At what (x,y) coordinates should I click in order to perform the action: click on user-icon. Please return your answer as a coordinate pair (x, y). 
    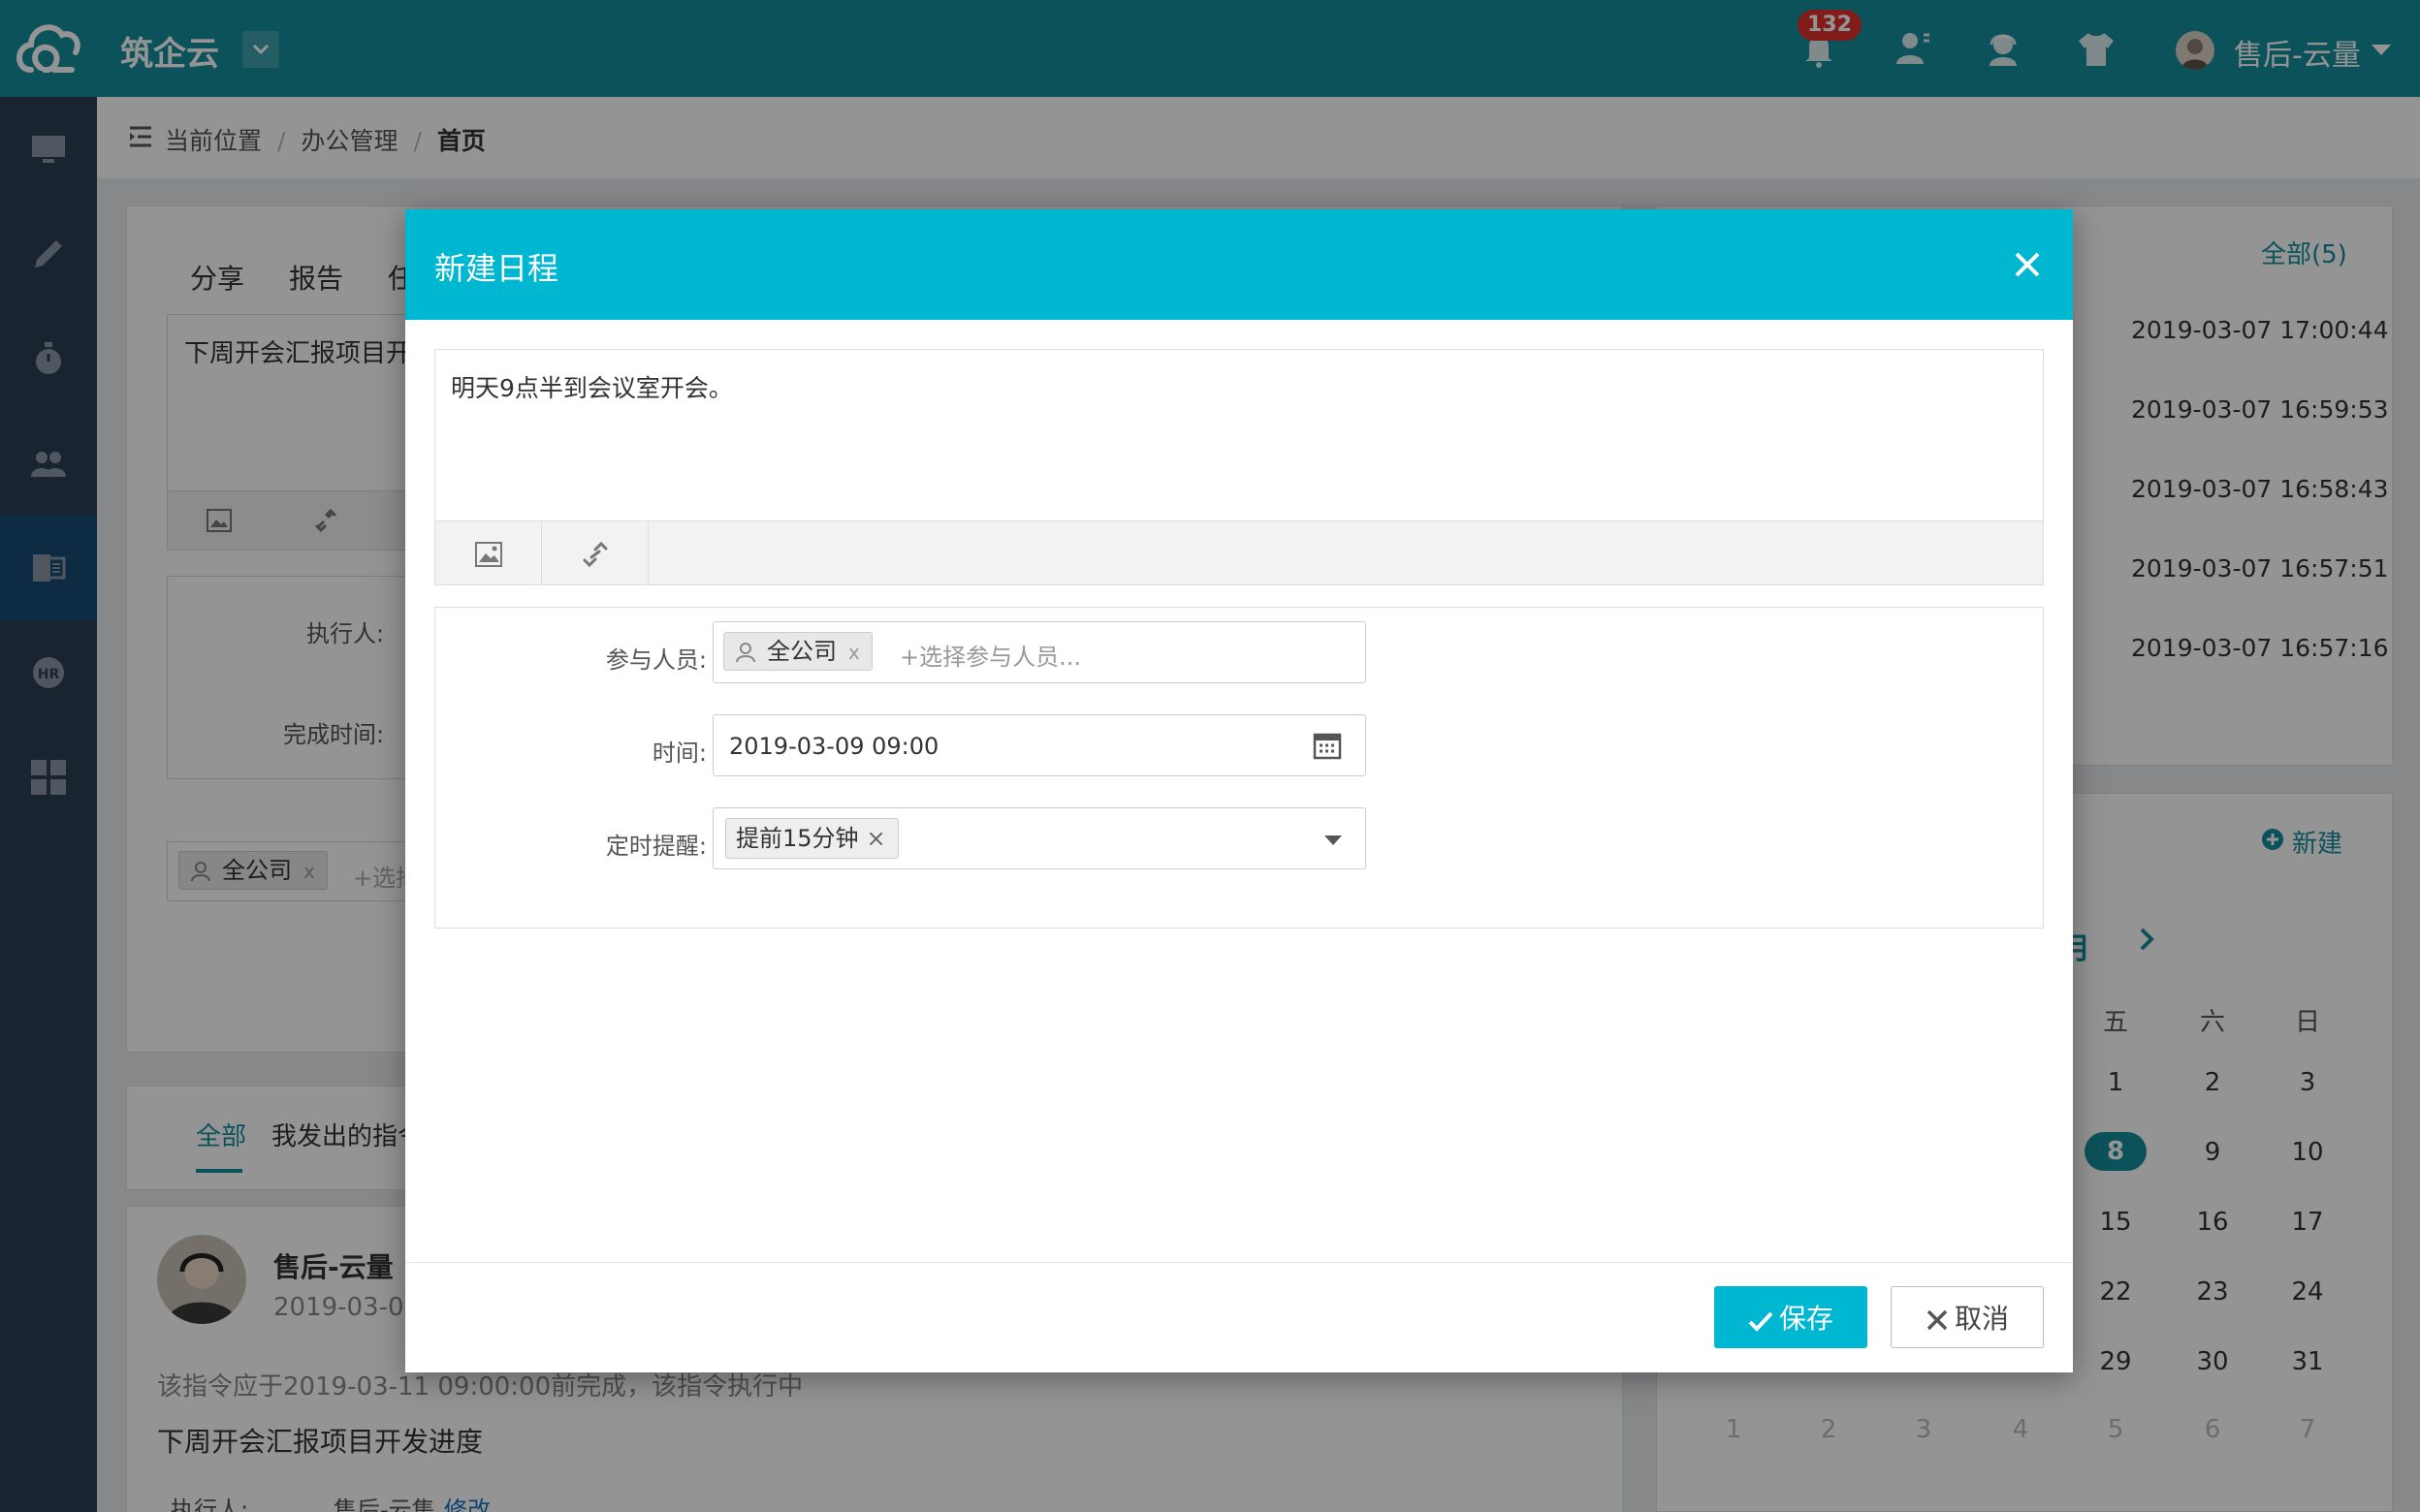
    Looking at the image, I should click on (745, 653).